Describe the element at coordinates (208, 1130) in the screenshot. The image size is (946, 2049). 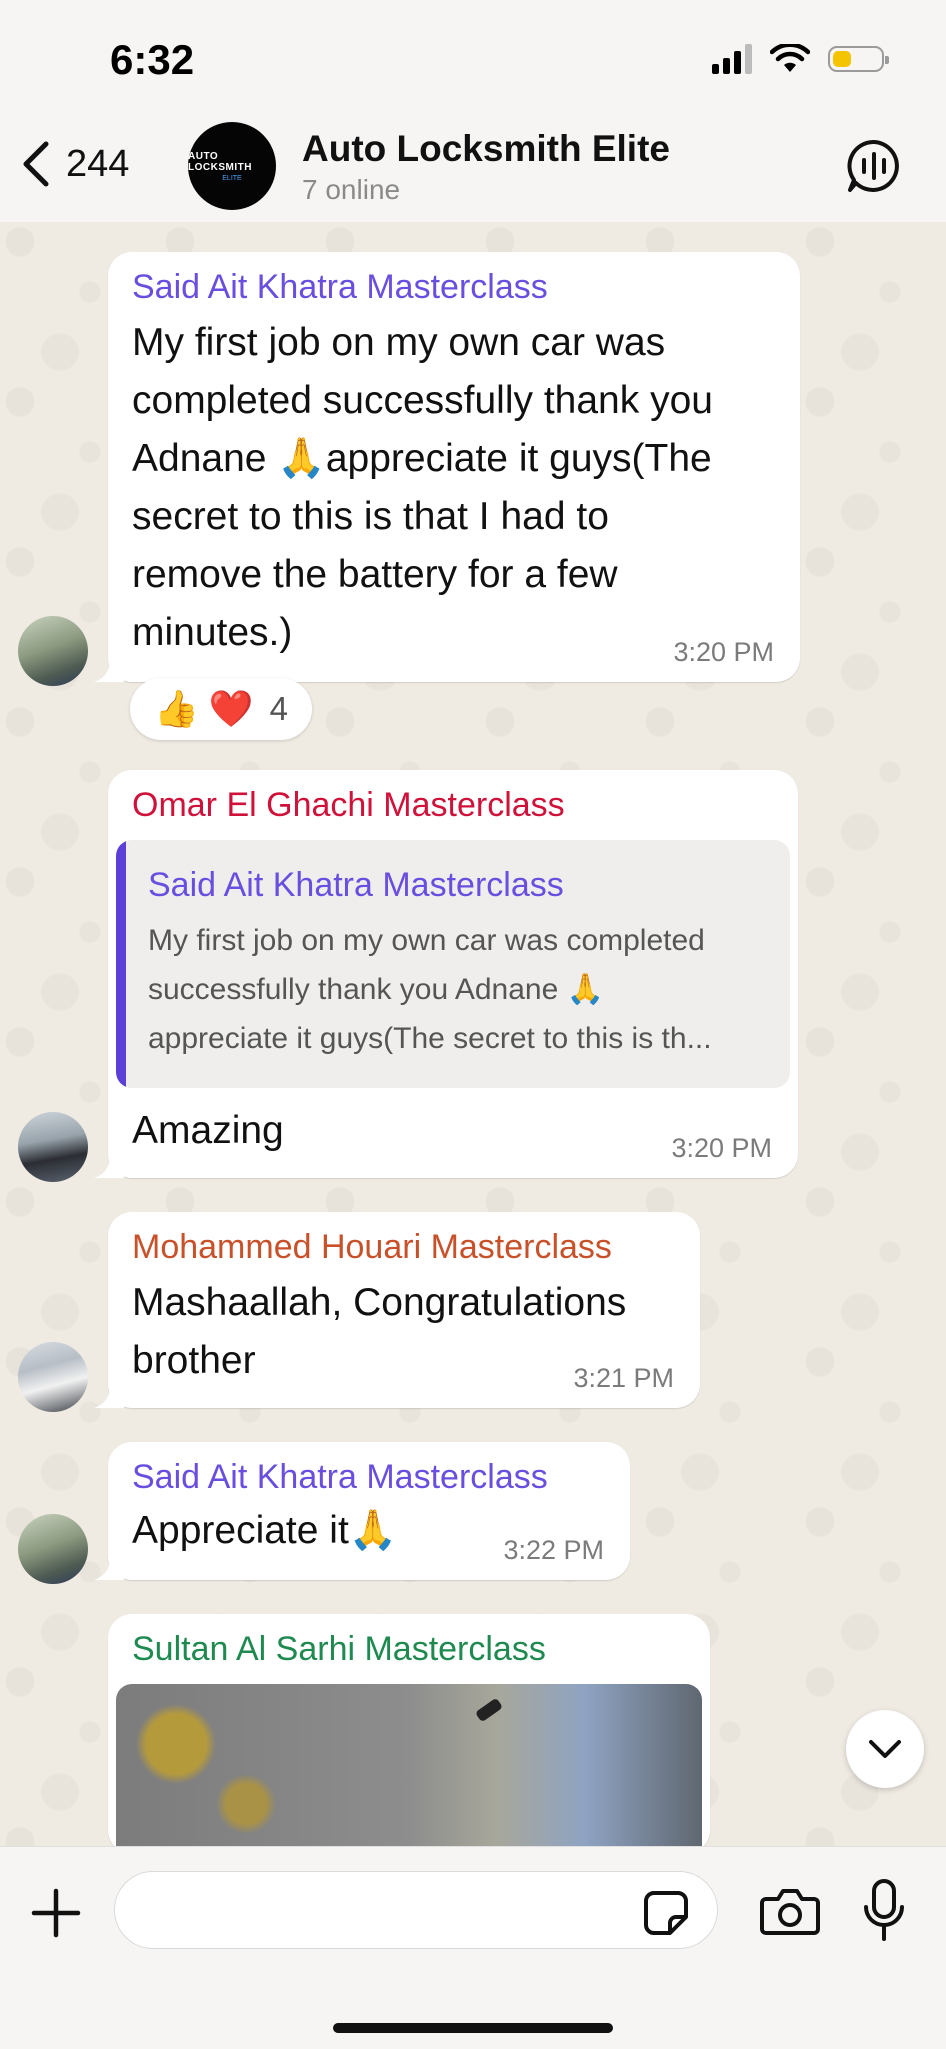
I see `message-text: Amazing` at that location.